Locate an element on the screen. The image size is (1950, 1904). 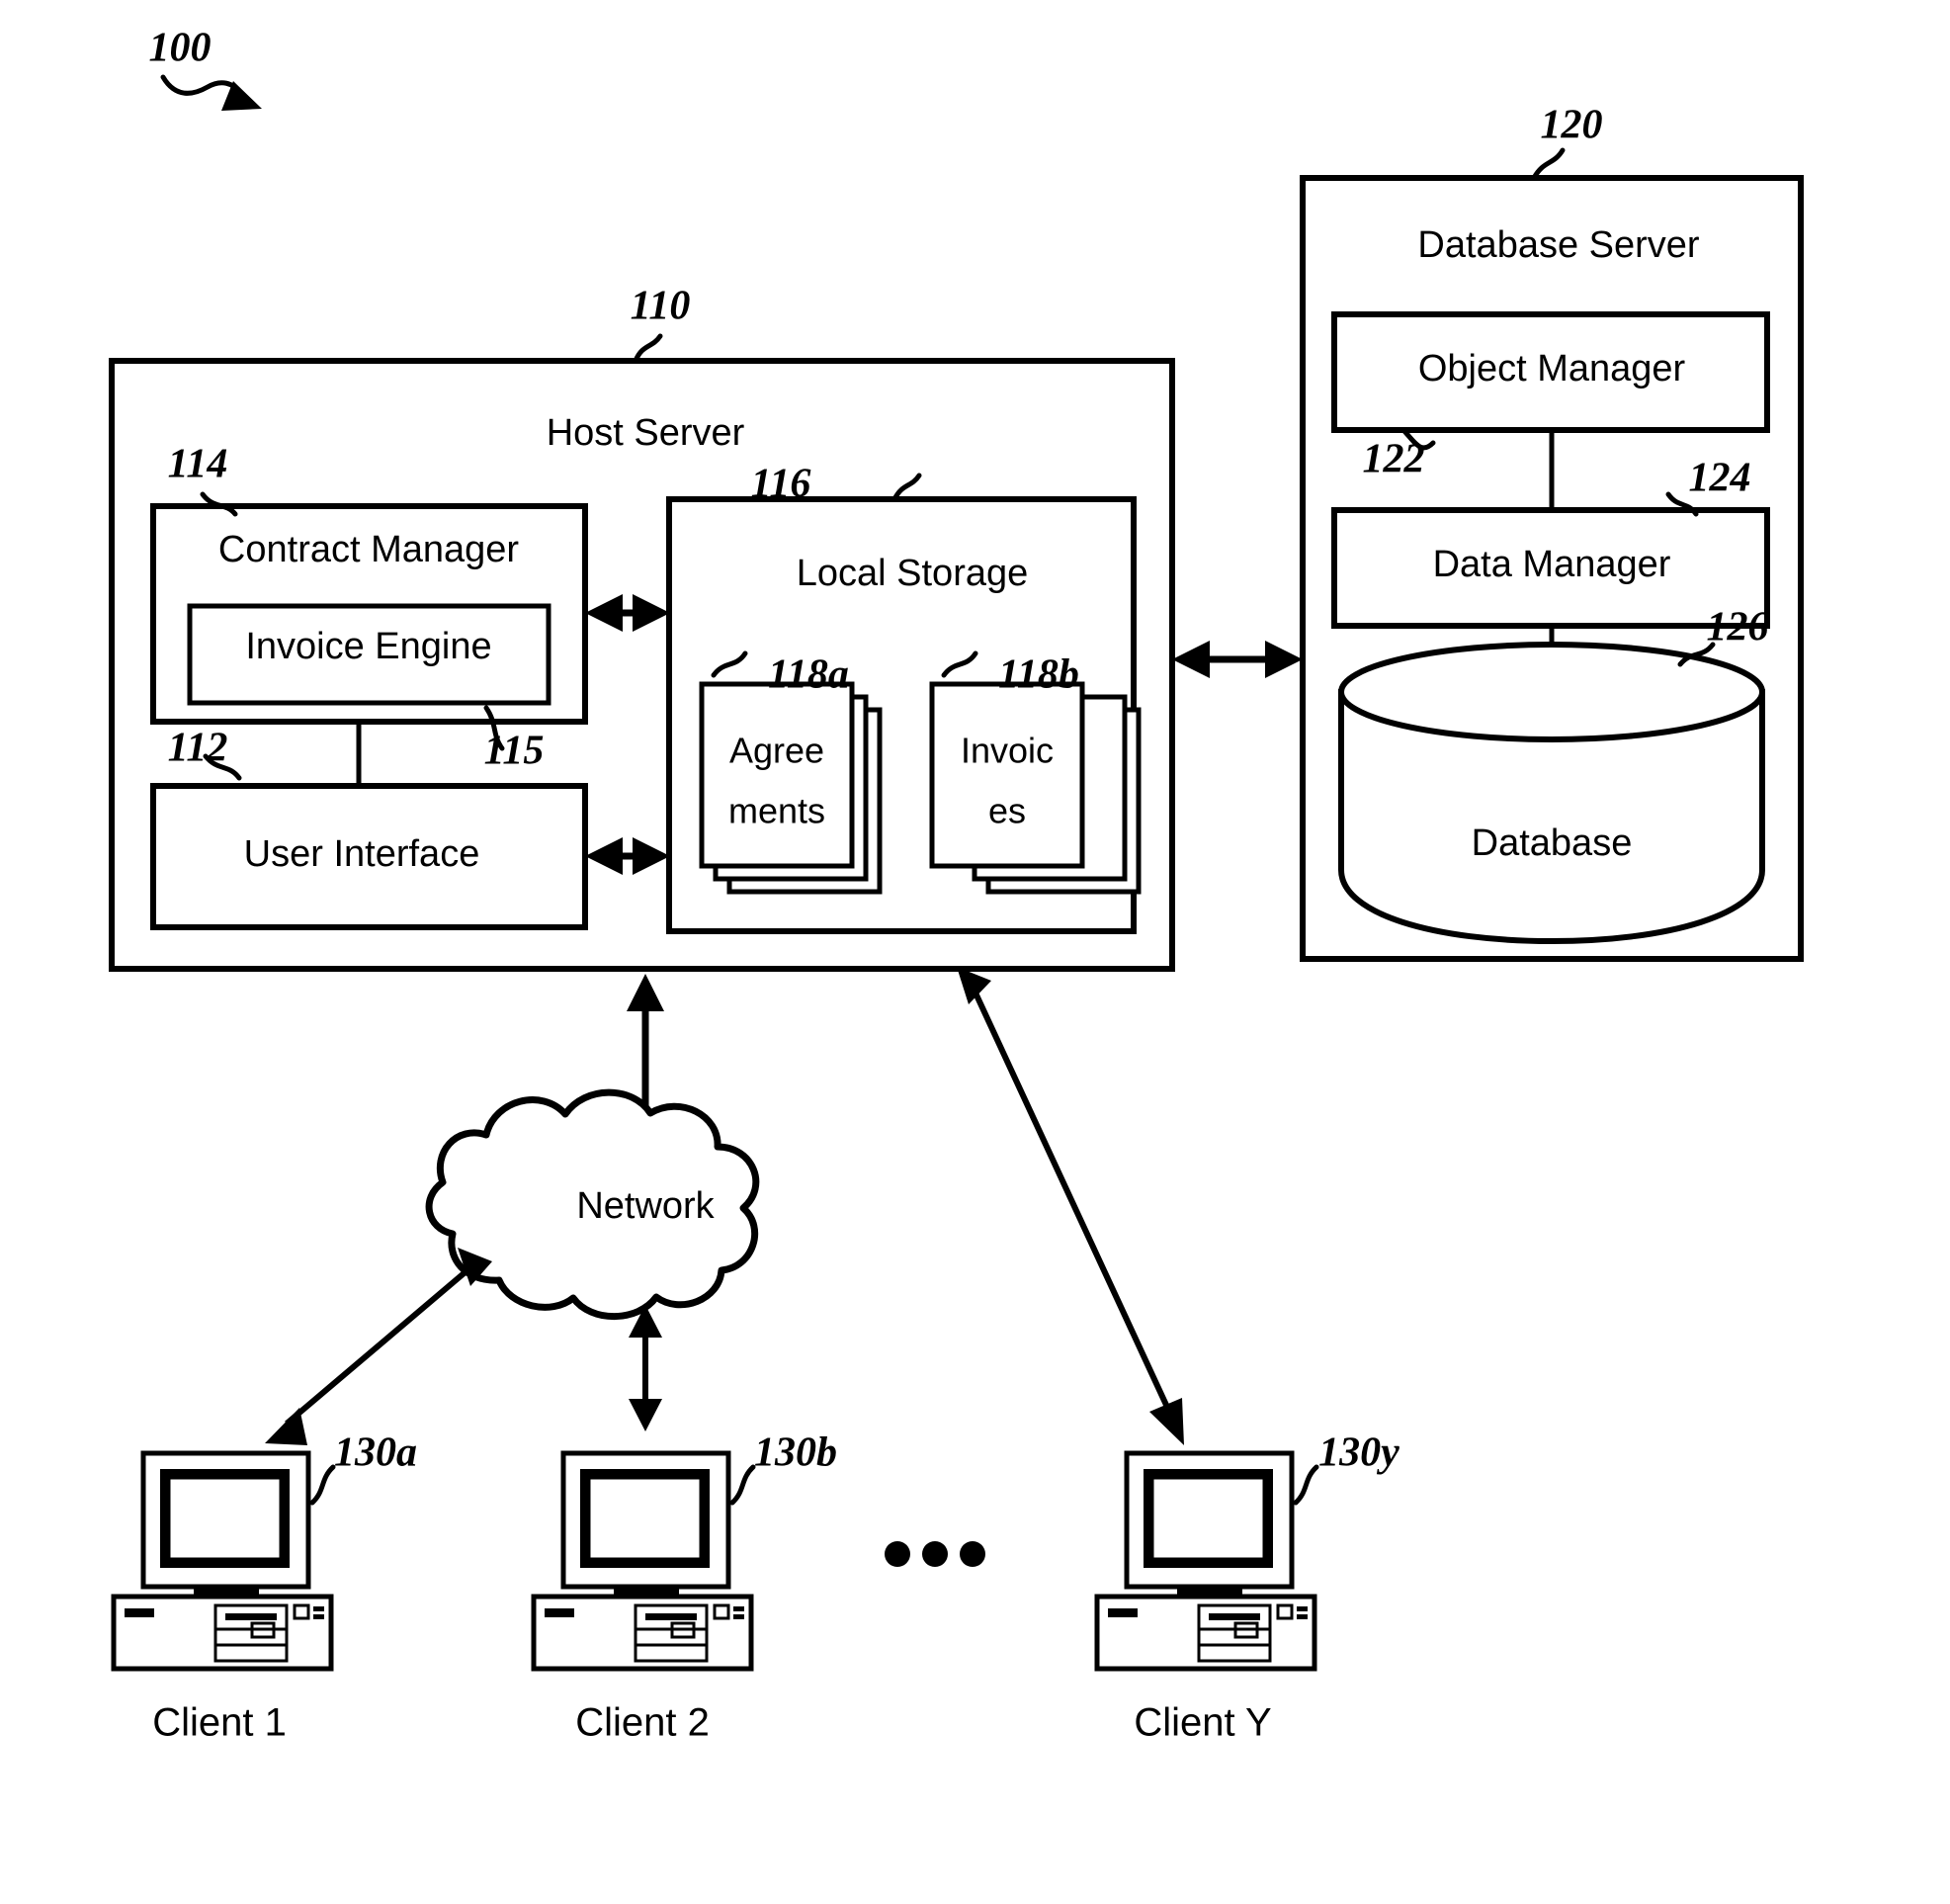
contract-manager-label: Contract Manager is located at coordinates (368, 549).